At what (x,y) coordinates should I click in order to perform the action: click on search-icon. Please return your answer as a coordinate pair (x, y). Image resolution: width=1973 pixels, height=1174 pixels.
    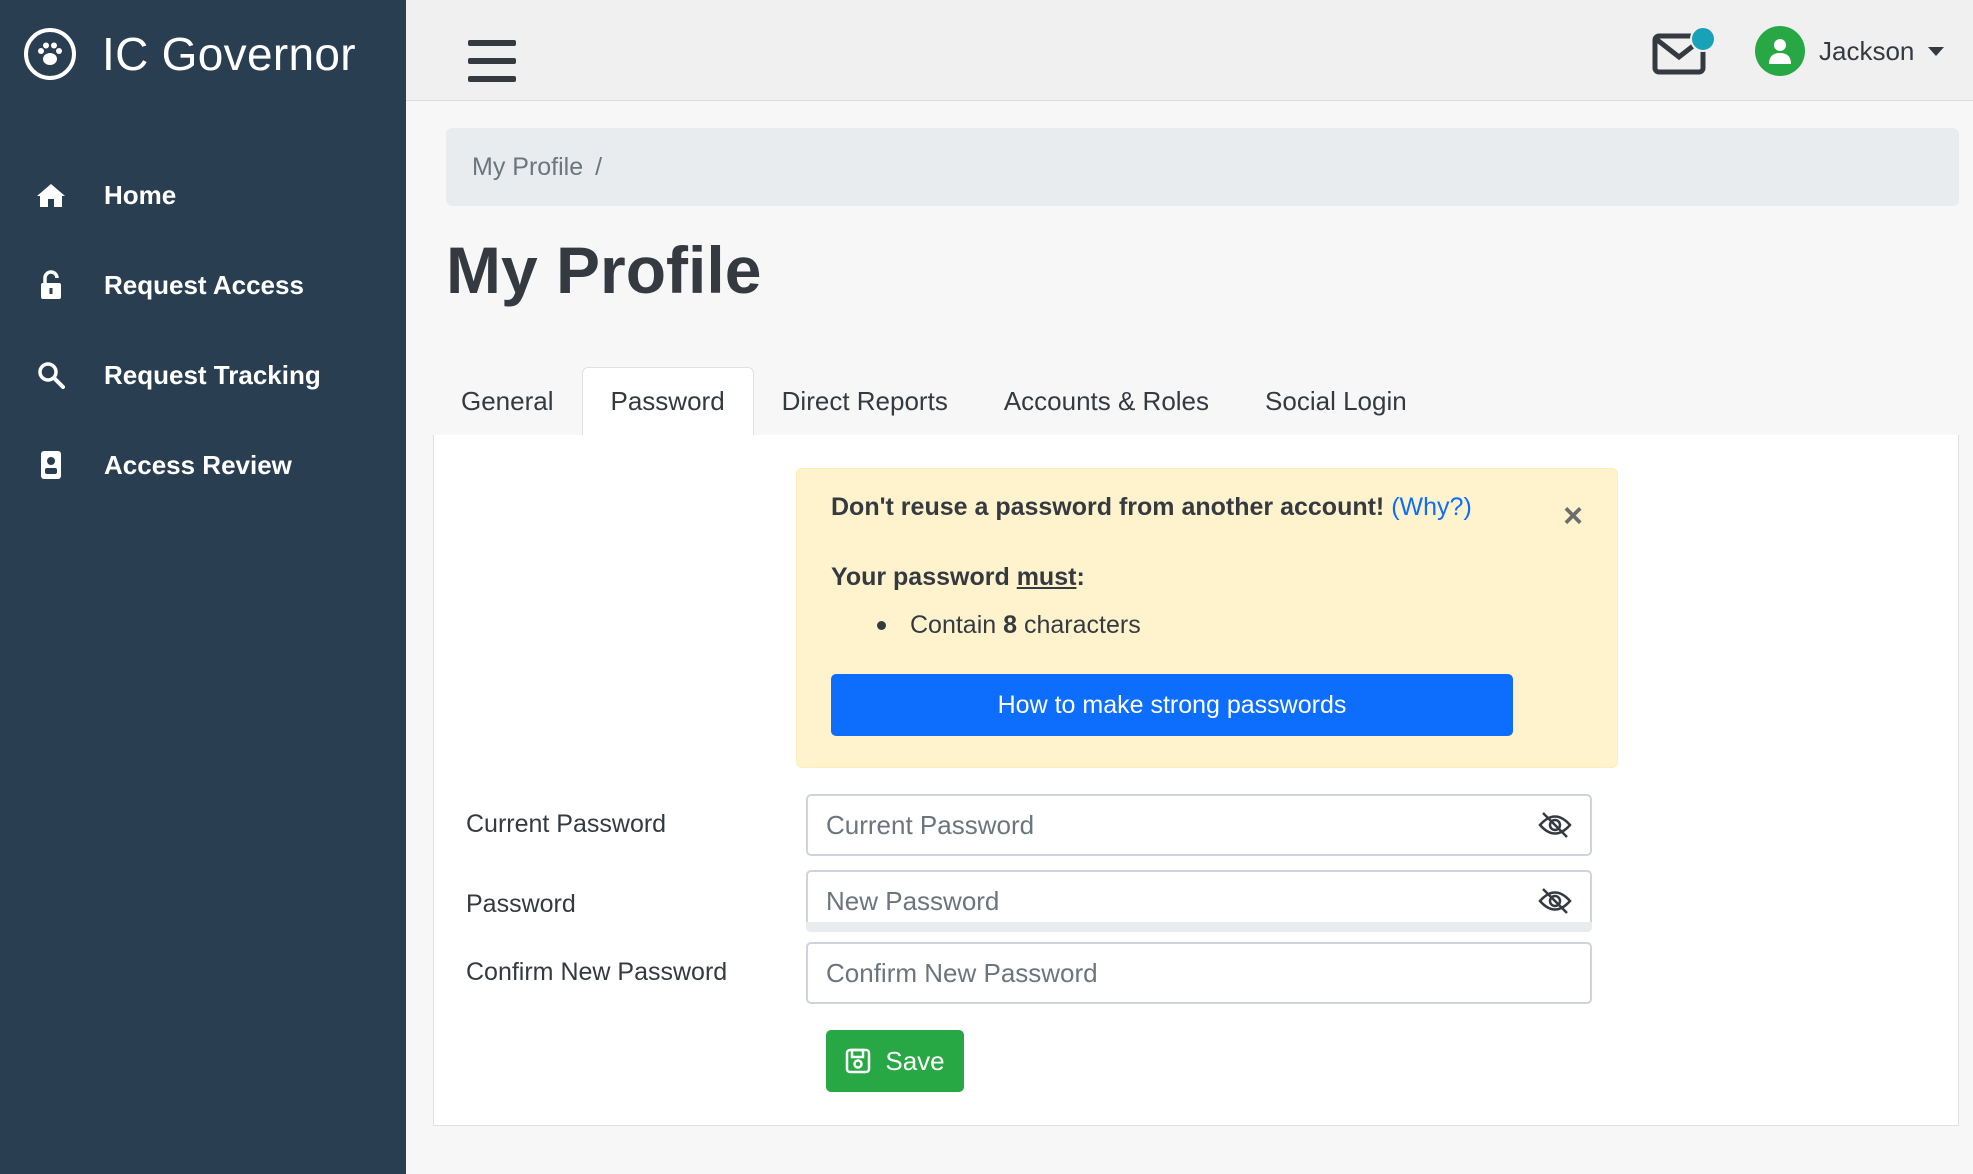
    Looking at the image, I should click on (51, 375).